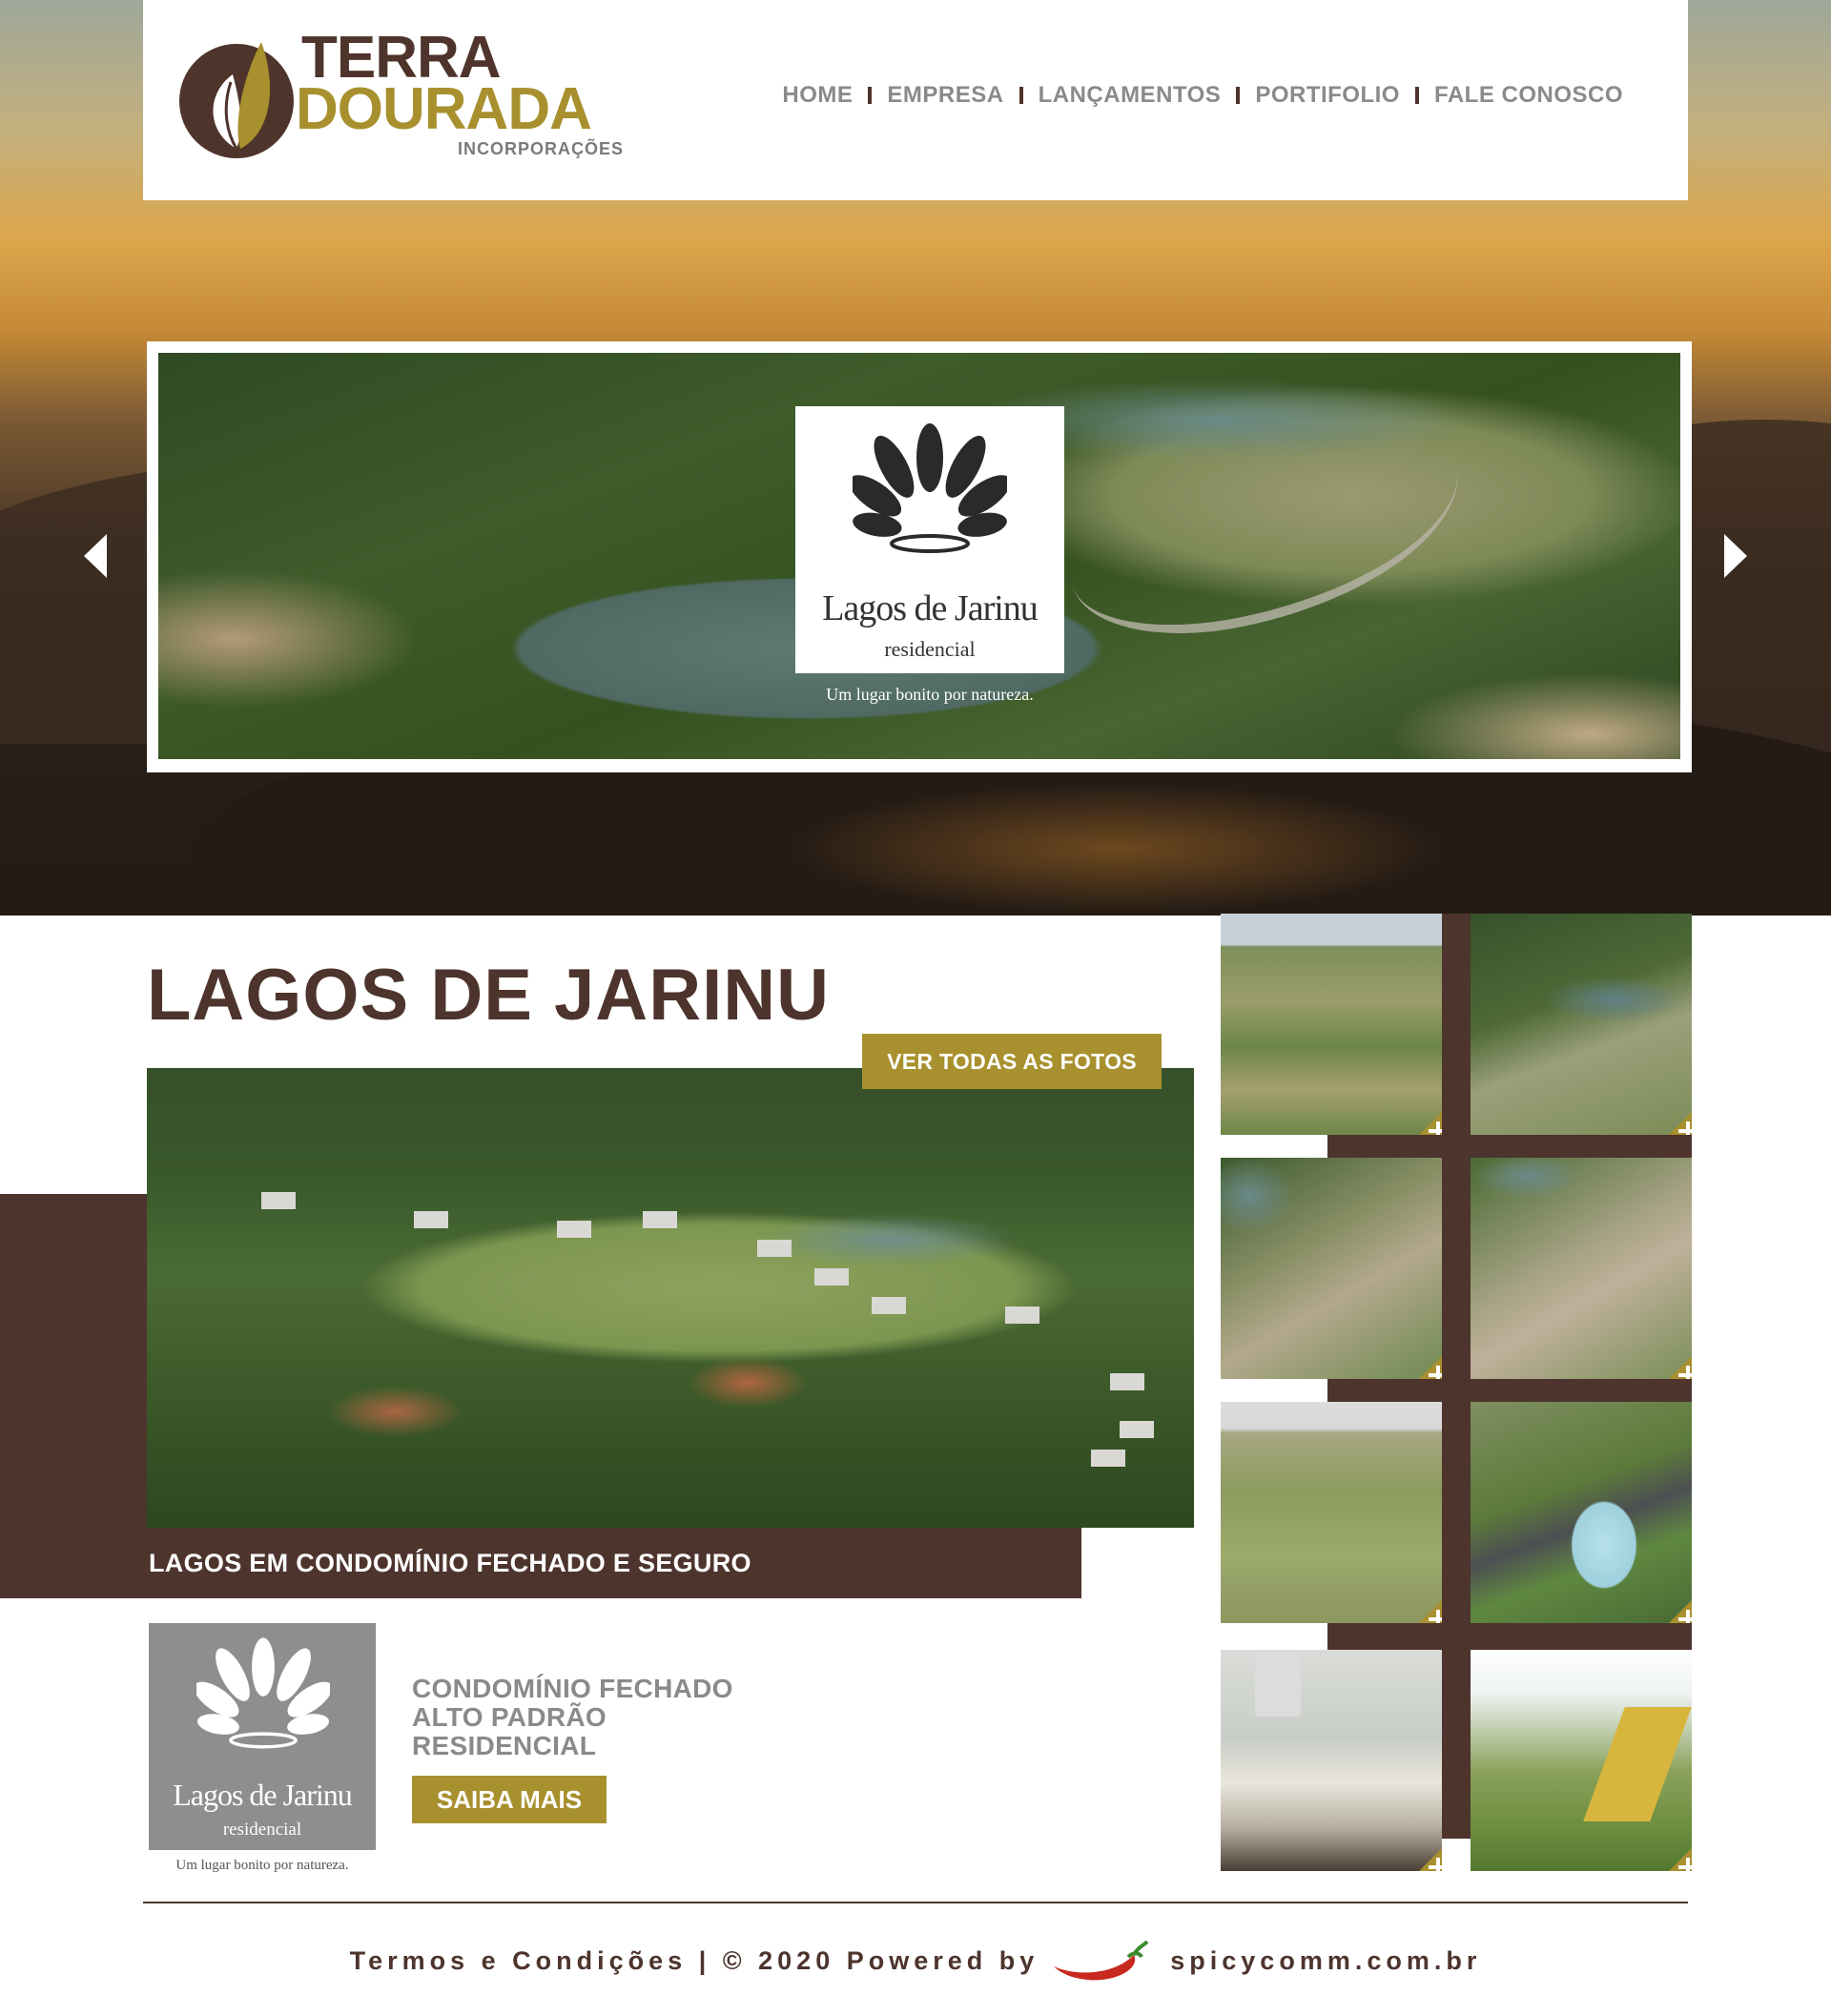 The height and width of the screenshot is (2016, 1831). Describe the element at coordinates (1012, 1061) in the screenshot. I see `see-all-photos-button: VER TODAS AS FOTOS` at that location.